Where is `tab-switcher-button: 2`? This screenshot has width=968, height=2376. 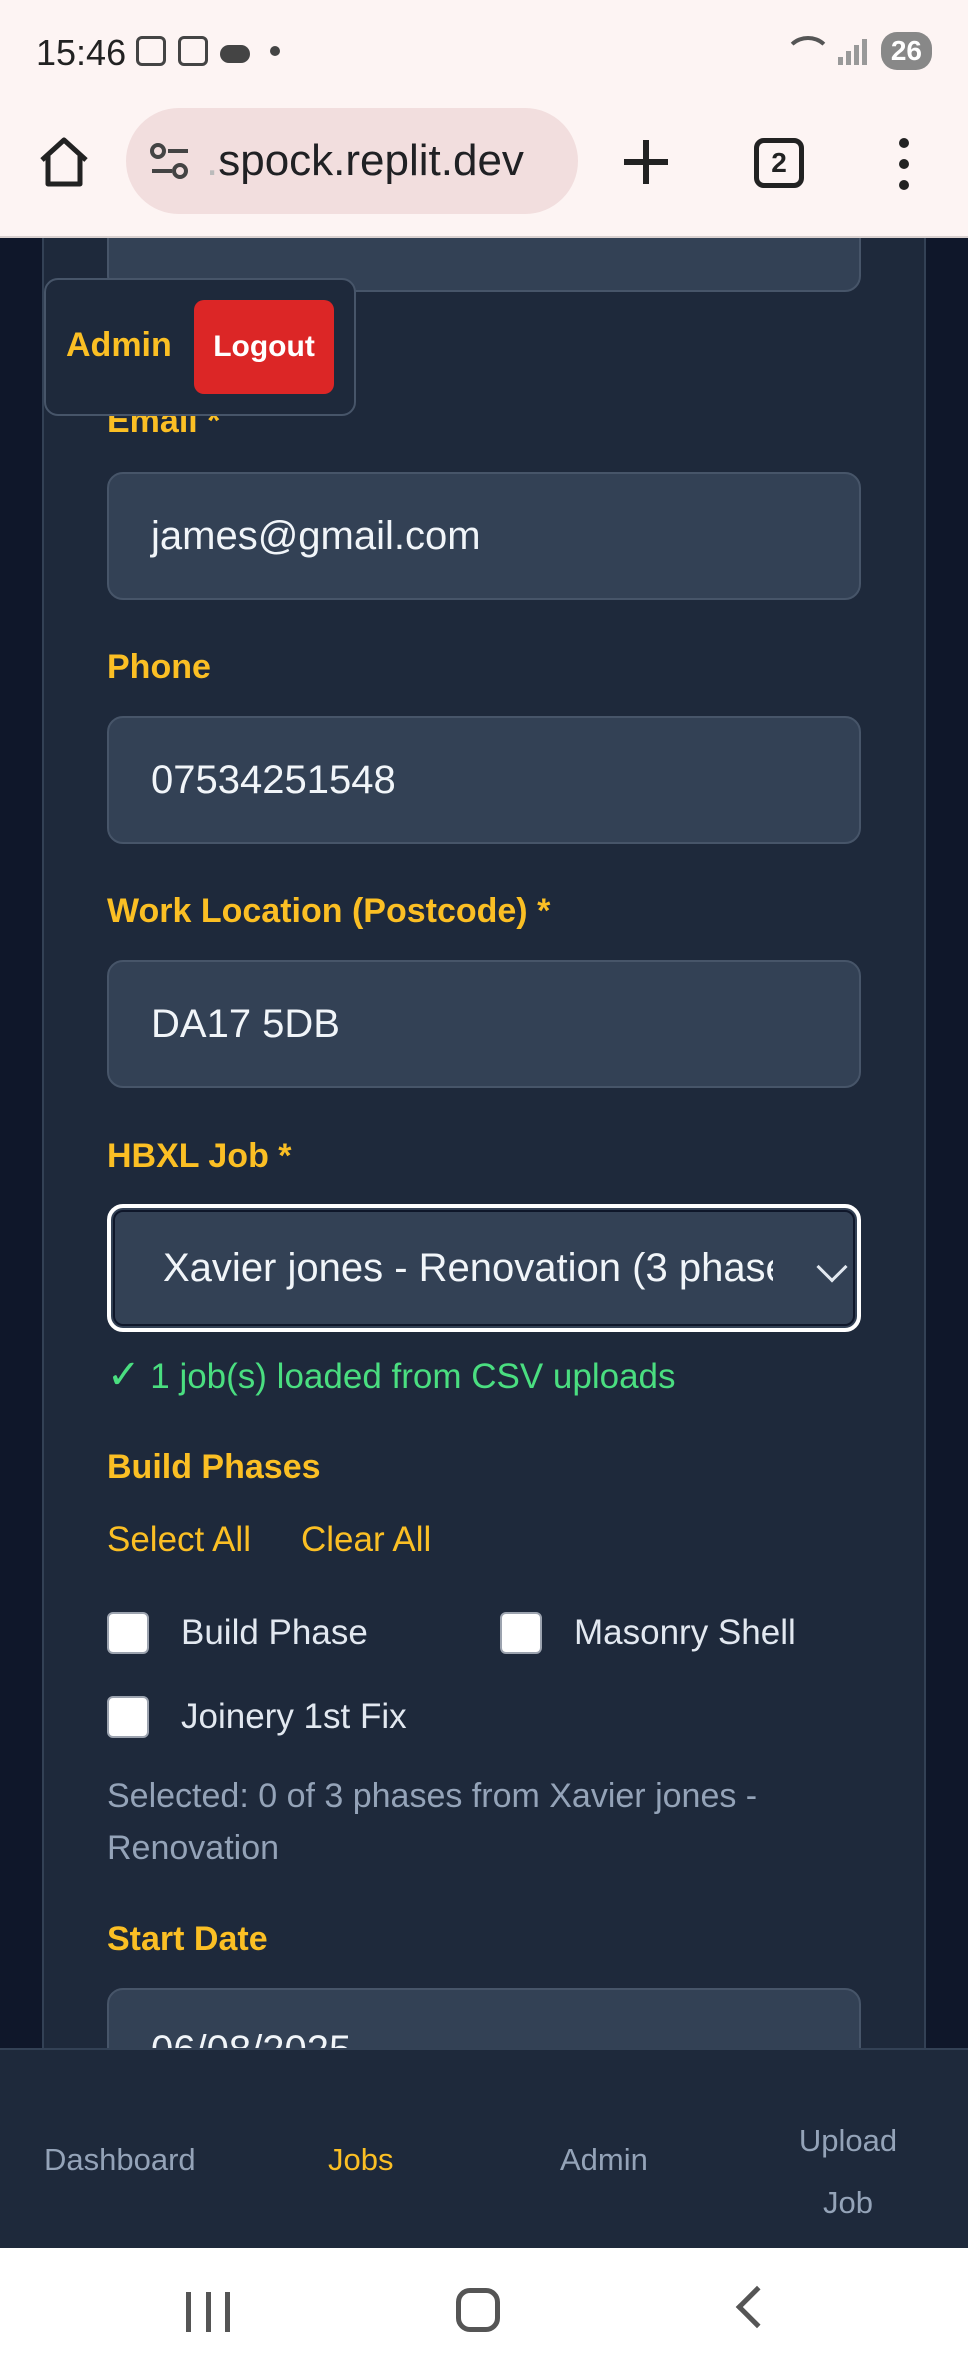
tab-switcher-button: 2 is located at coordinates (779, 163).